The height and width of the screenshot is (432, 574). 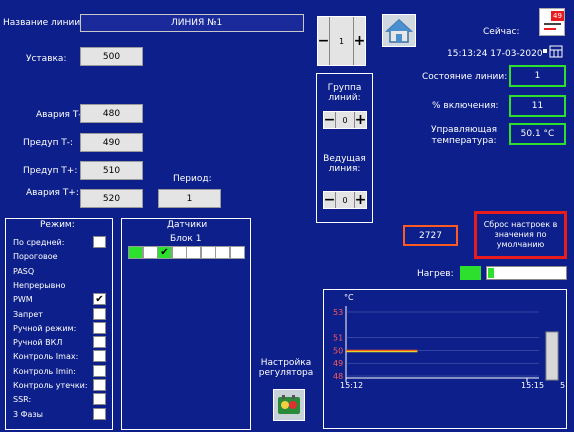 What do you see at coordinates (99, 299) in the screenshot?
I see `mode-checkbox: ✔` at bounding box center [99, 299].